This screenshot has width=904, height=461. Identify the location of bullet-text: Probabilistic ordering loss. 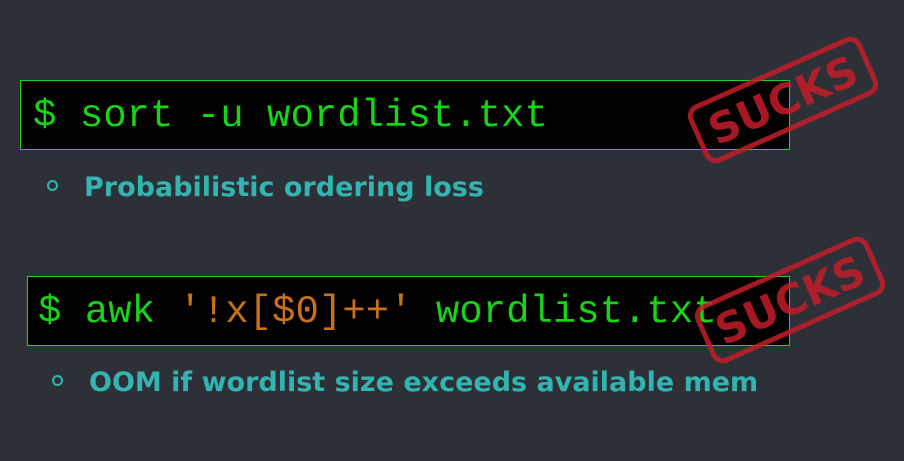
(284, 187).